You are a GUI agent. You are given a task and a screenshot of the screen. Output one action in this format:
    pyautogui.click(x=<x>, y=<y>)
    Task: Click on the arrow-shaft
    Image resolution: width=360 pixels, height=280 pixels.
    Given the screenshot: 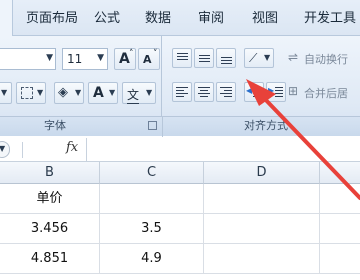 What is the action you would take?
    pyautogui.click(x=310, y=147)
    